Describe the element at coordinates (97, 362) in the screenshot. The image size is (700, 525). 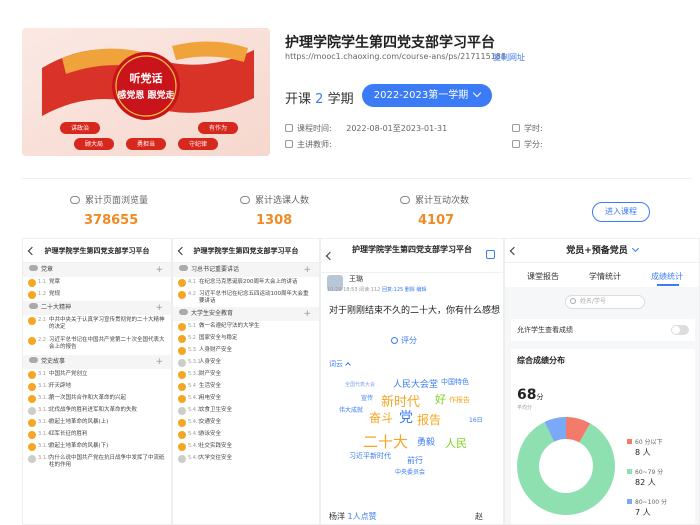
I see `chapter-section: 党史故事 +` at that location.